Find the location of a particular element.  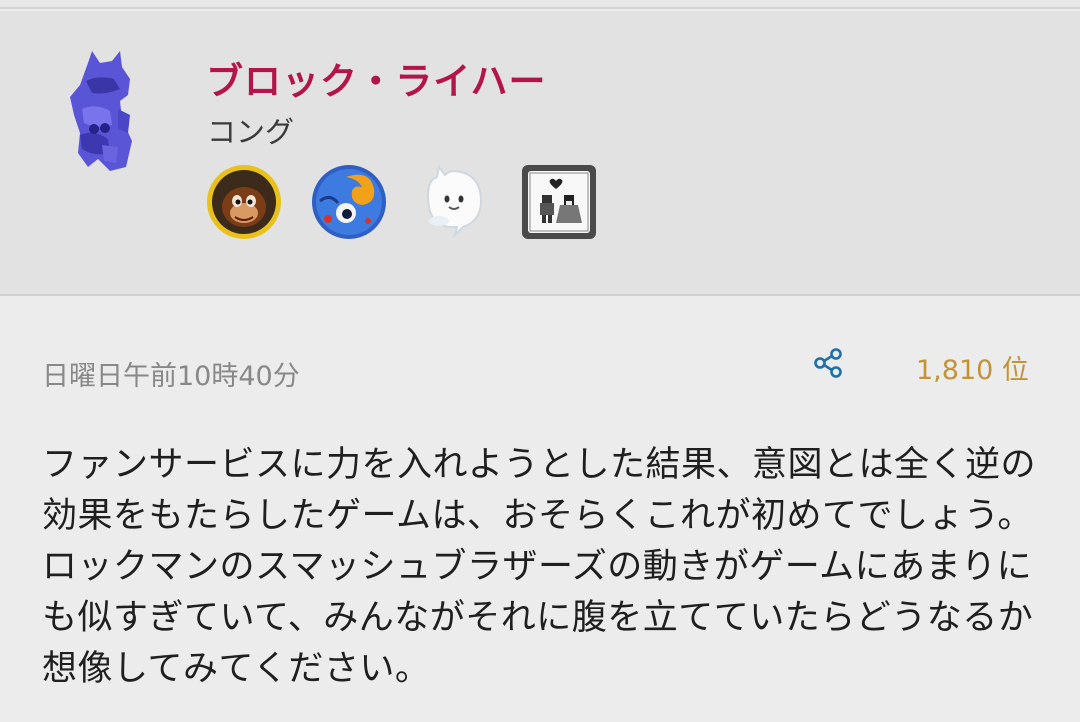

top-divider is located at coordinates (540, 4).